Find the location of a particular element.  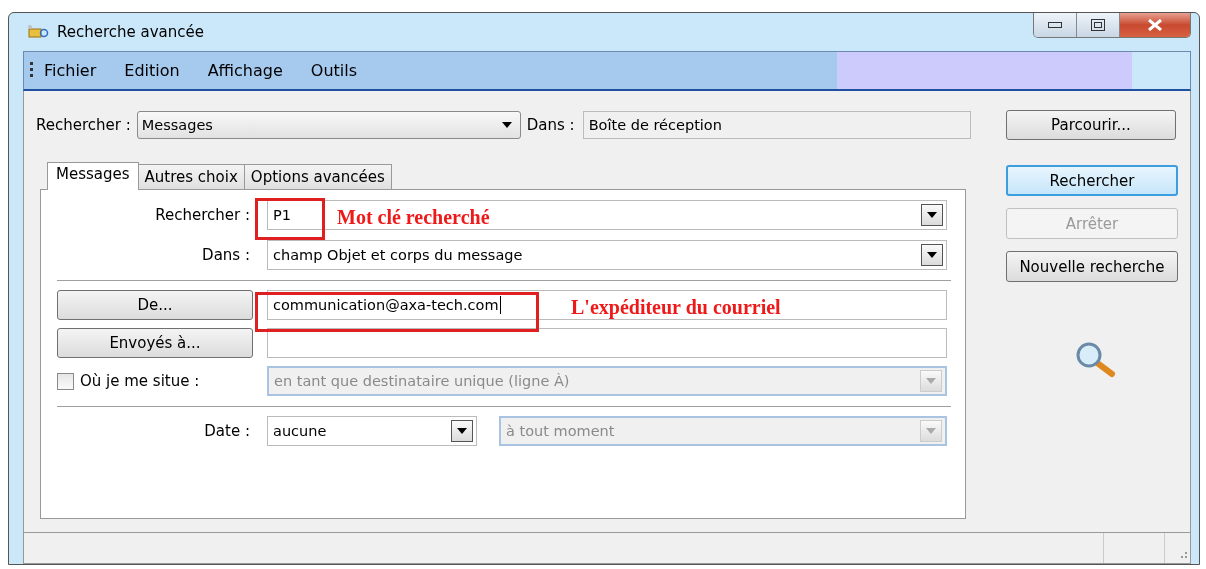

scope-dropdown: champ Objet et corps du message is located at coordinates (607, 255).